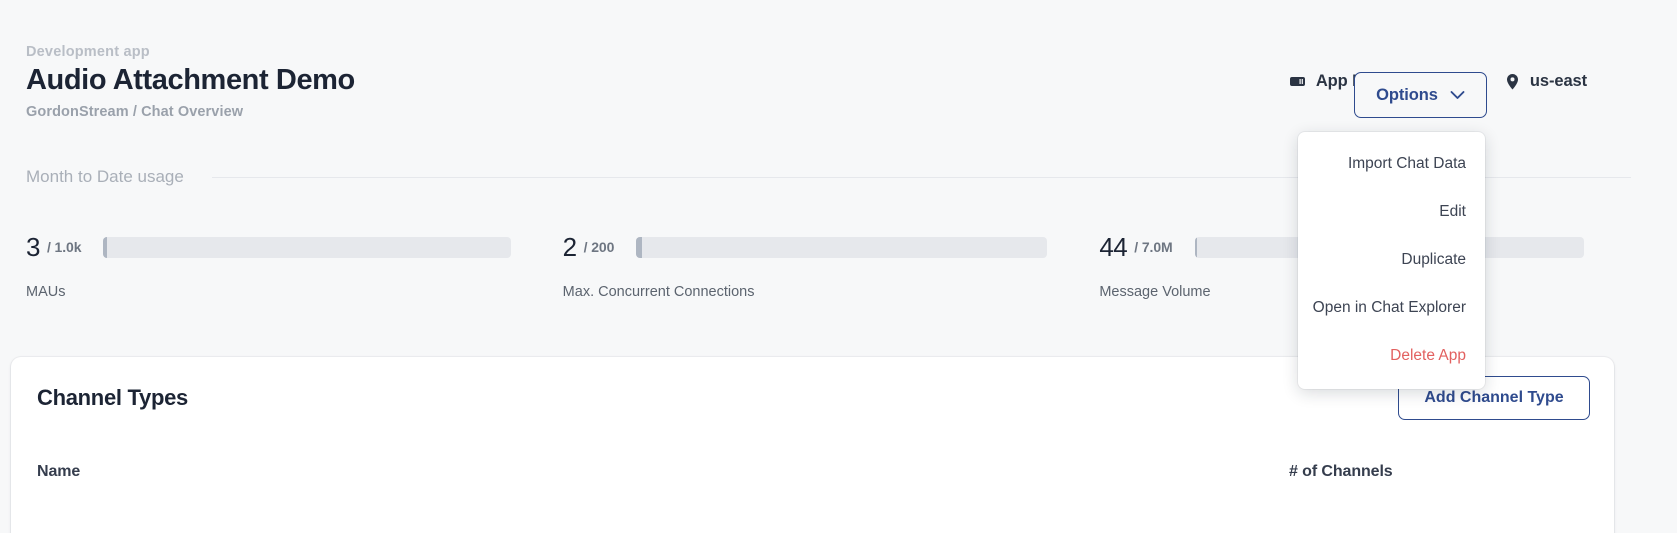 The height and width of the screenshot is (533, 1677). What do you see at coordinates (812, 481) in the screenshot?
I see `channel-types-table-header: Name # of Channels` at bounding box center [812, 481].